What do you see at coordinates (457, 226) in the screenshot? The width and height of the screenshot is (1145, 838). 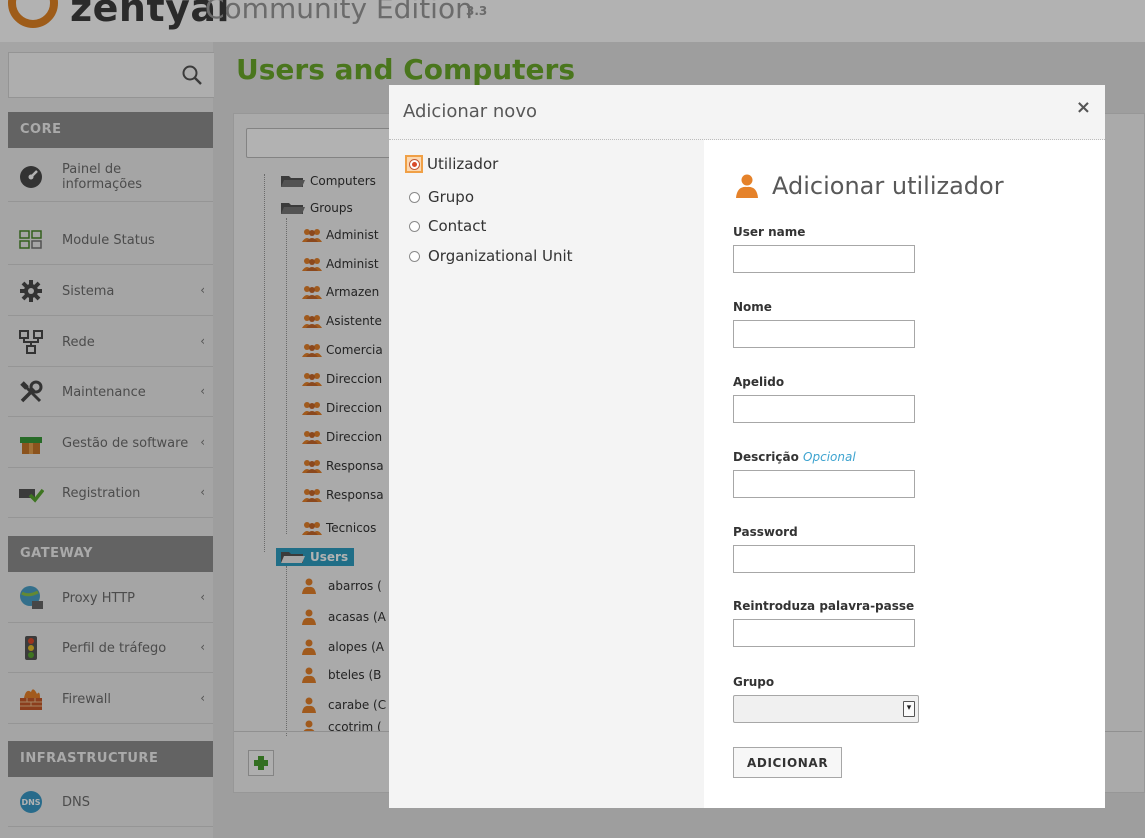 I see `option-label: Contact` at bounding box center [457, 226].